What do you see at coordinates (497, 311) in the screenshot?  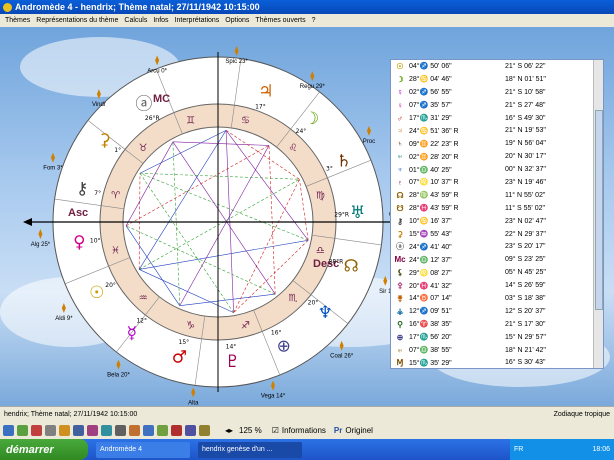 I see `planet-row: ⚶ 12°♐ 09' 51" 12° S 20' 37"` at bounding box center [497, 311].